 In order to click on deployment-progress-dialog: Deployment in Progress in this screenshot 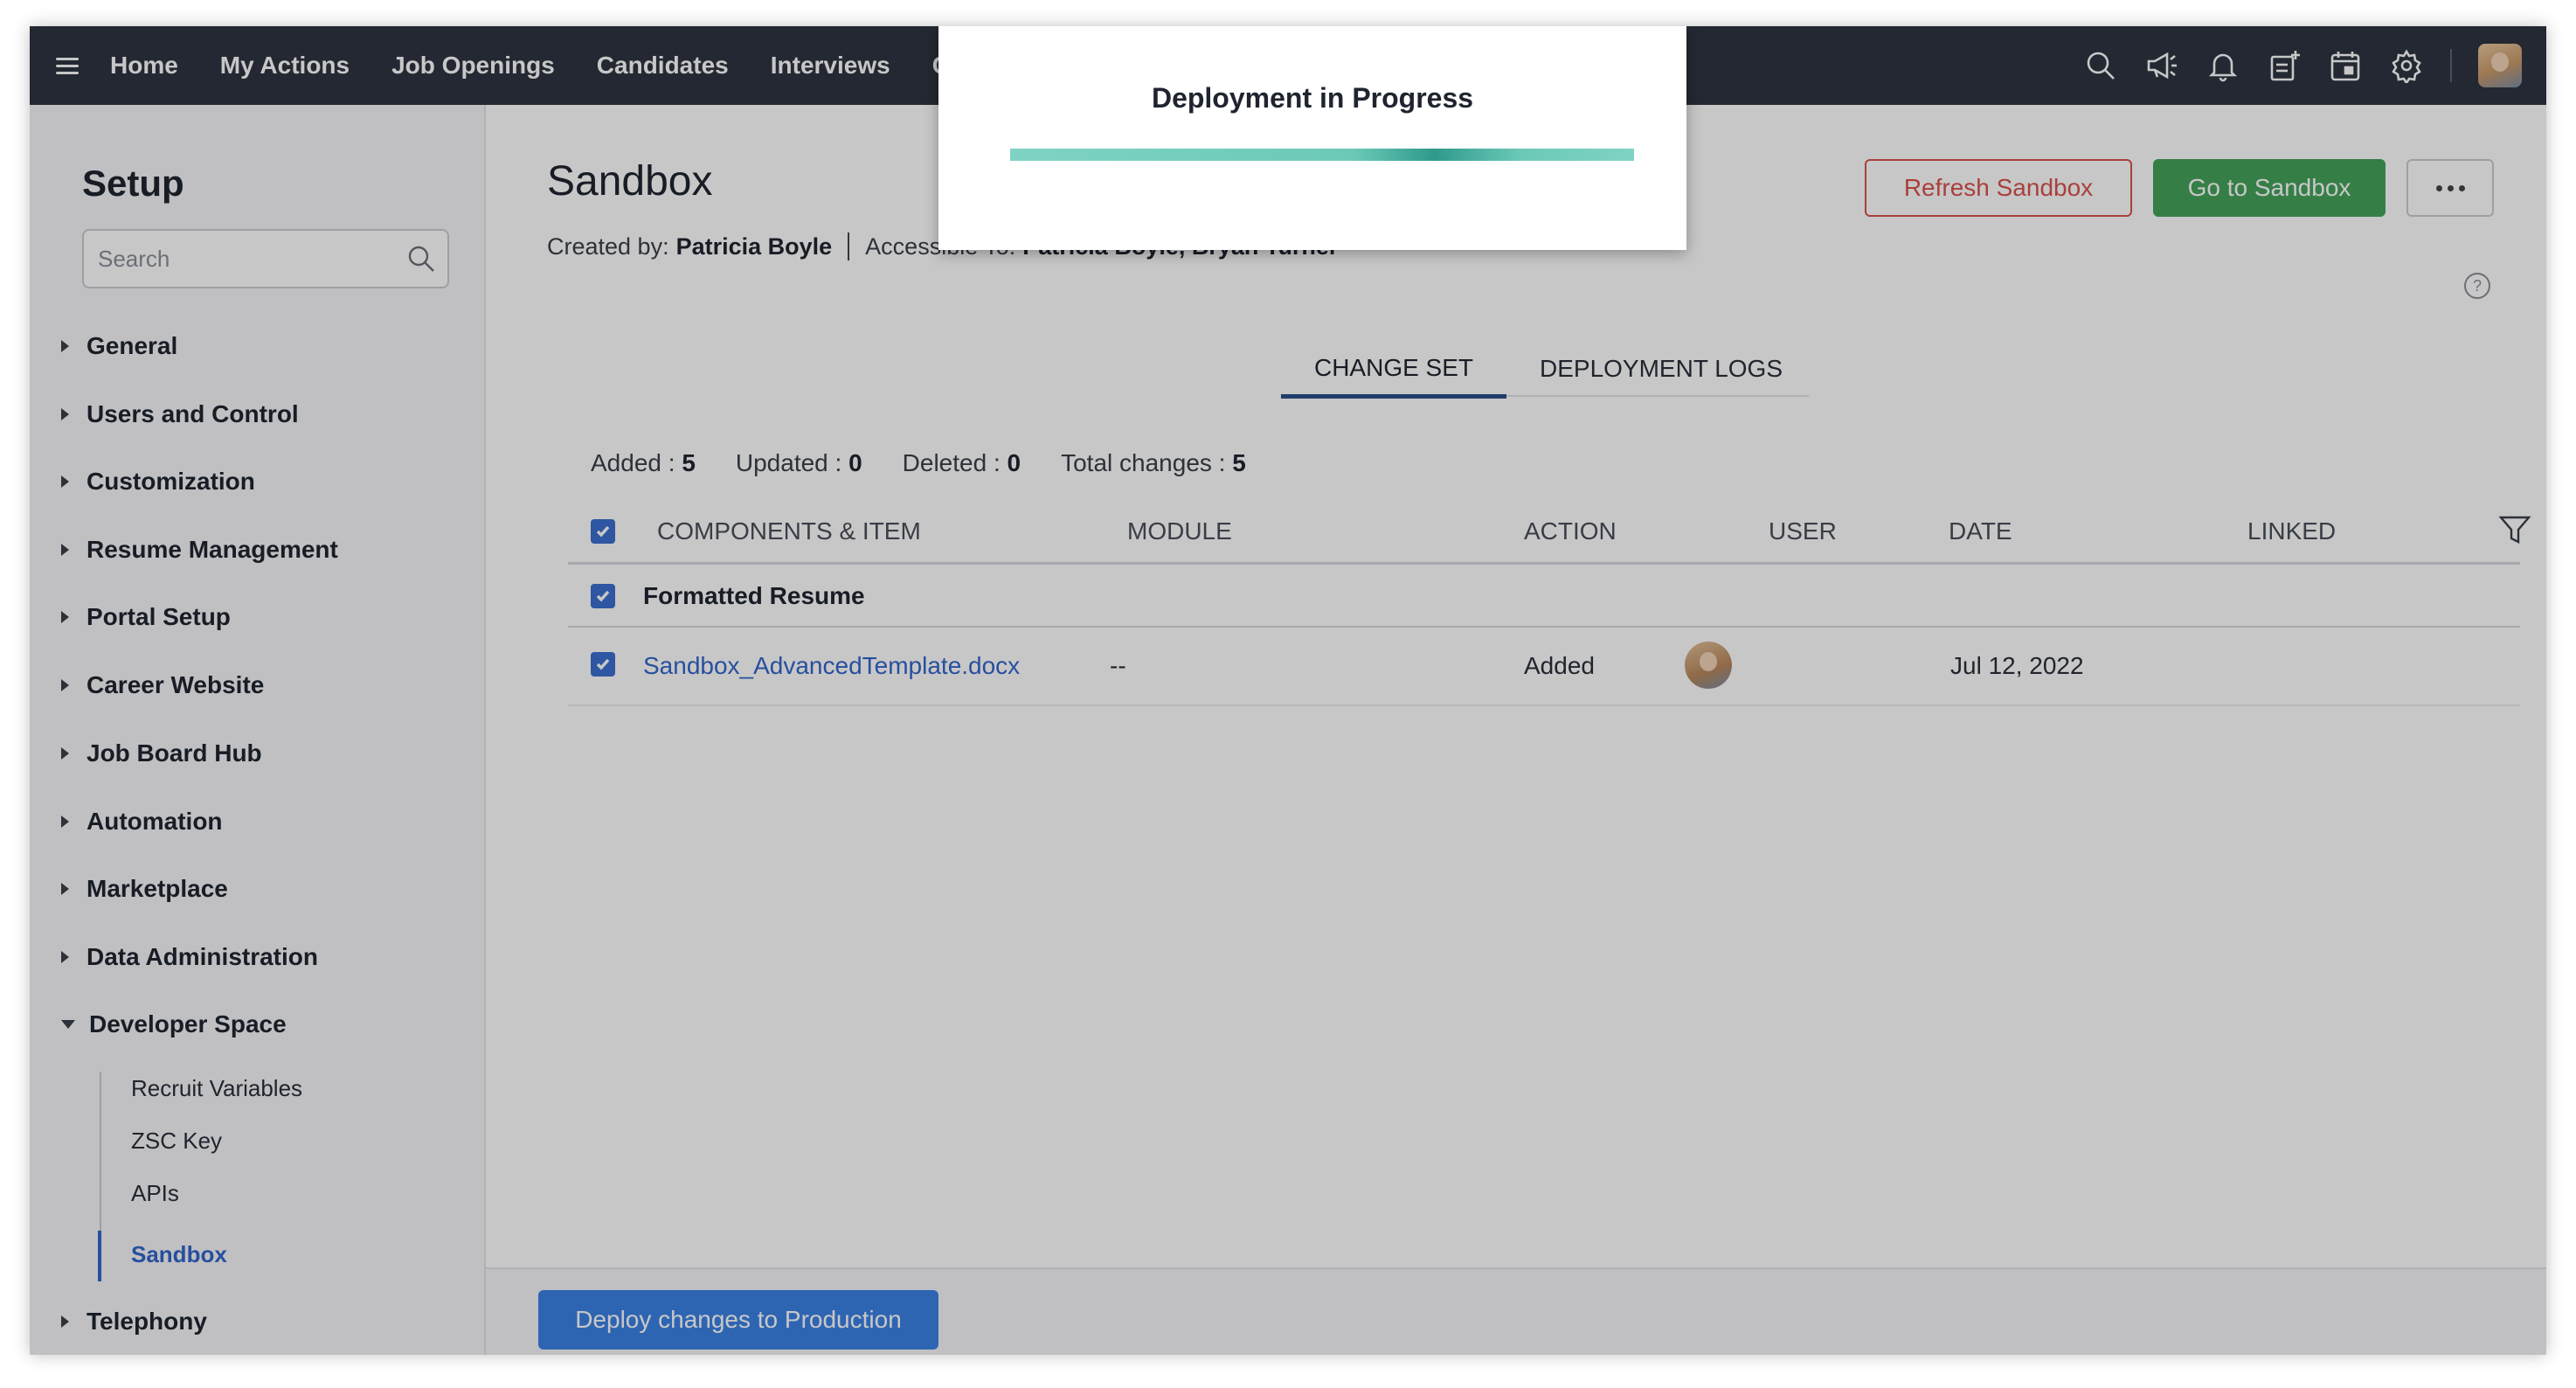, I will do `click(1312, 138)`.